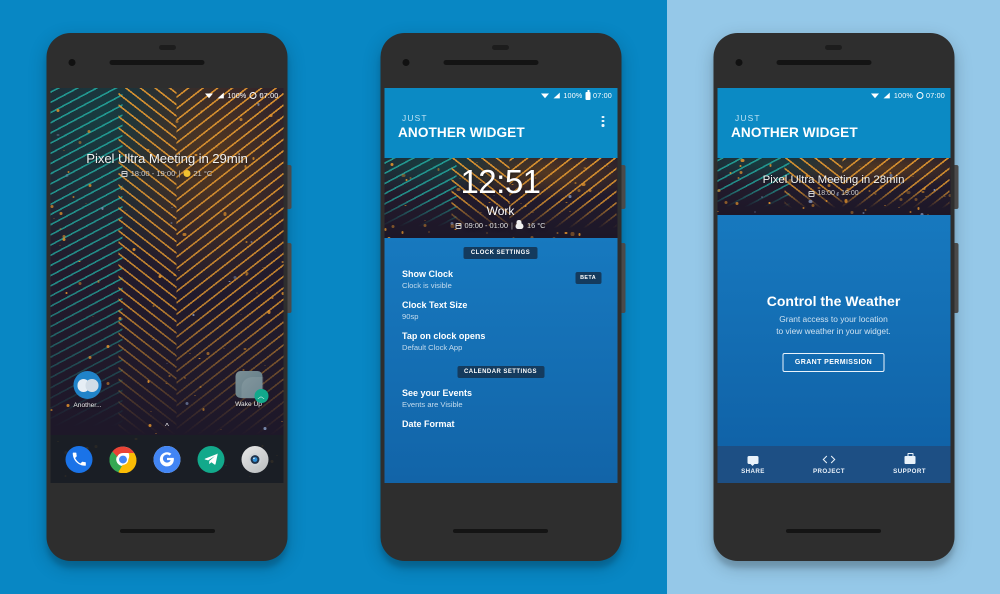 The image size is (1000, 594). I want to click on row-title: Tap on clock opens, so click(444, 336).